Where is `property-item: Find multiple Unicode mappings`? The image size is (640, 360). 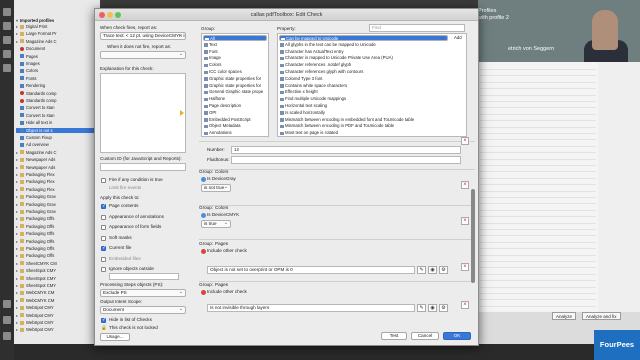
property-item: Find multiple Unicode mappings is located at coordinates (363, 99).